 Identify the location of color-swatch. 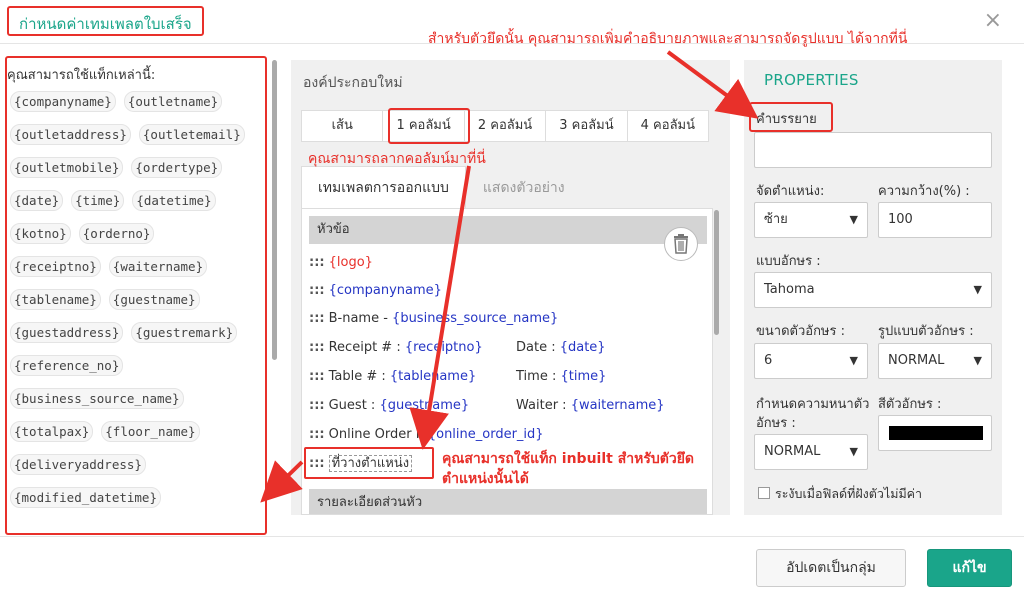
(936, 433).